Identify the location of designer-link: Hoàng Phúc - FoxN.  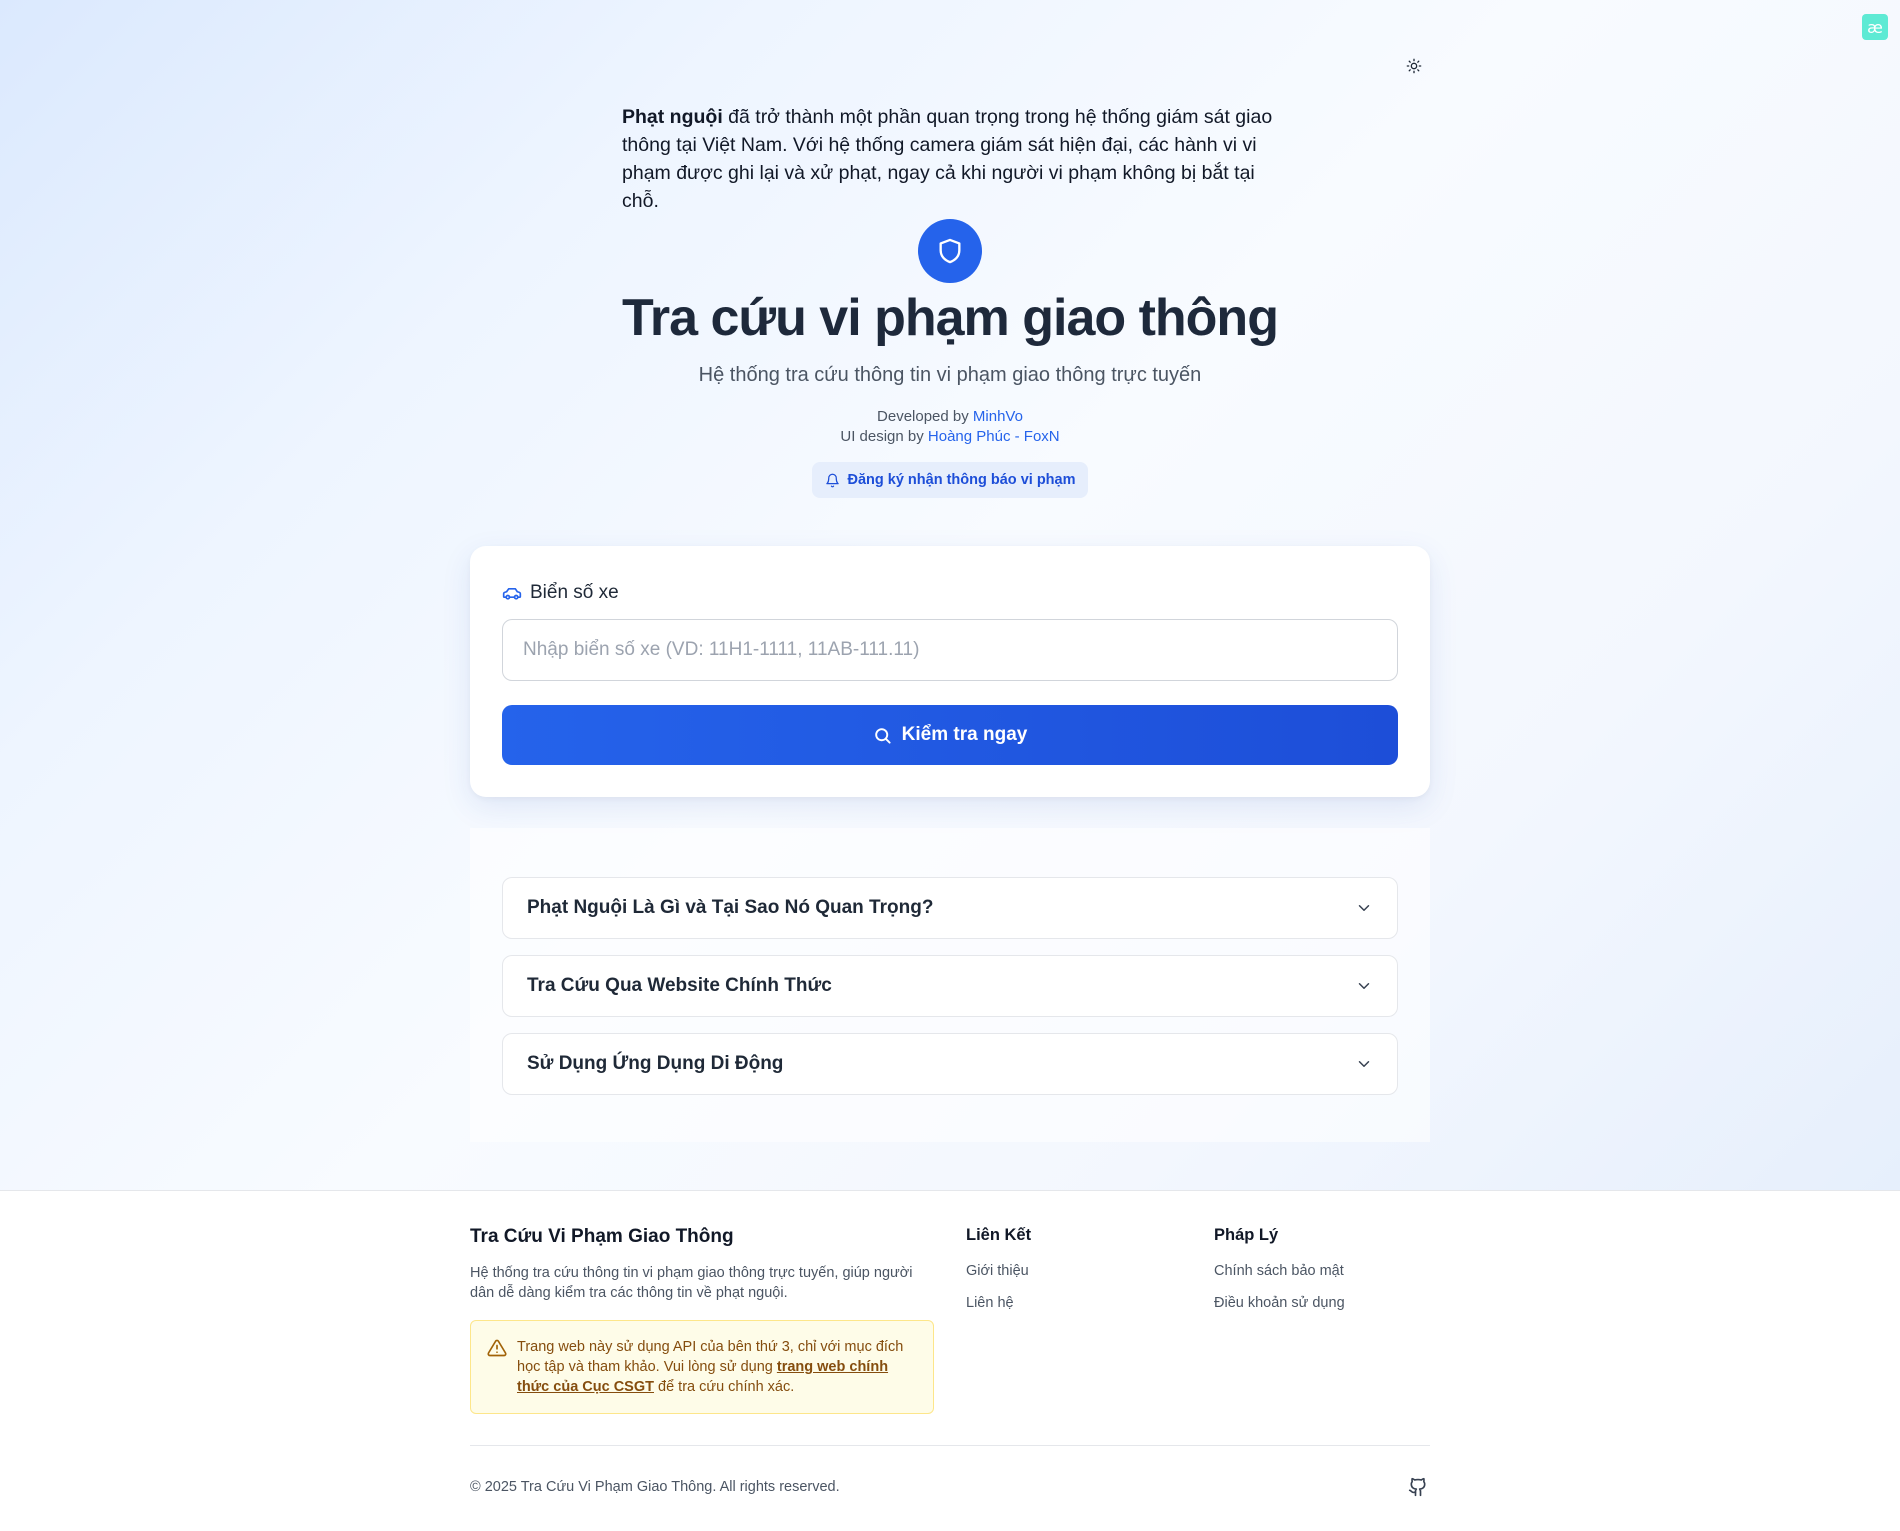
(994, 436).